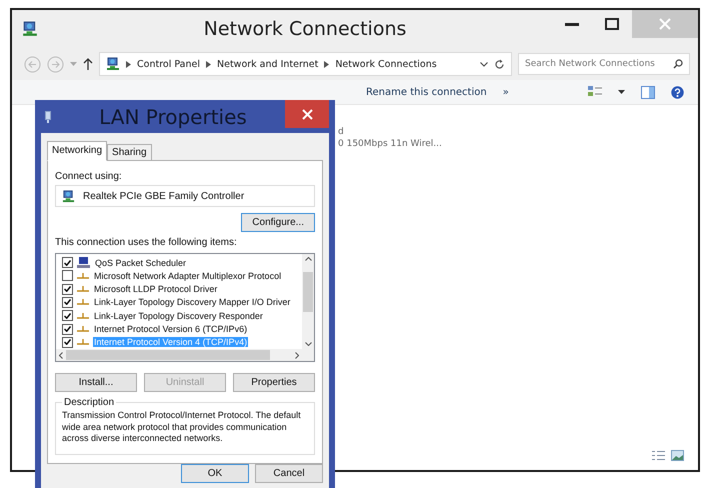 The width and height of the screenshot is (709, 488). What do you see at coordinates (163, 196) in the screenshot?
I see `adapter-name: Realtek PCIe GBE Family Controller` at bounding box center [163, 196].